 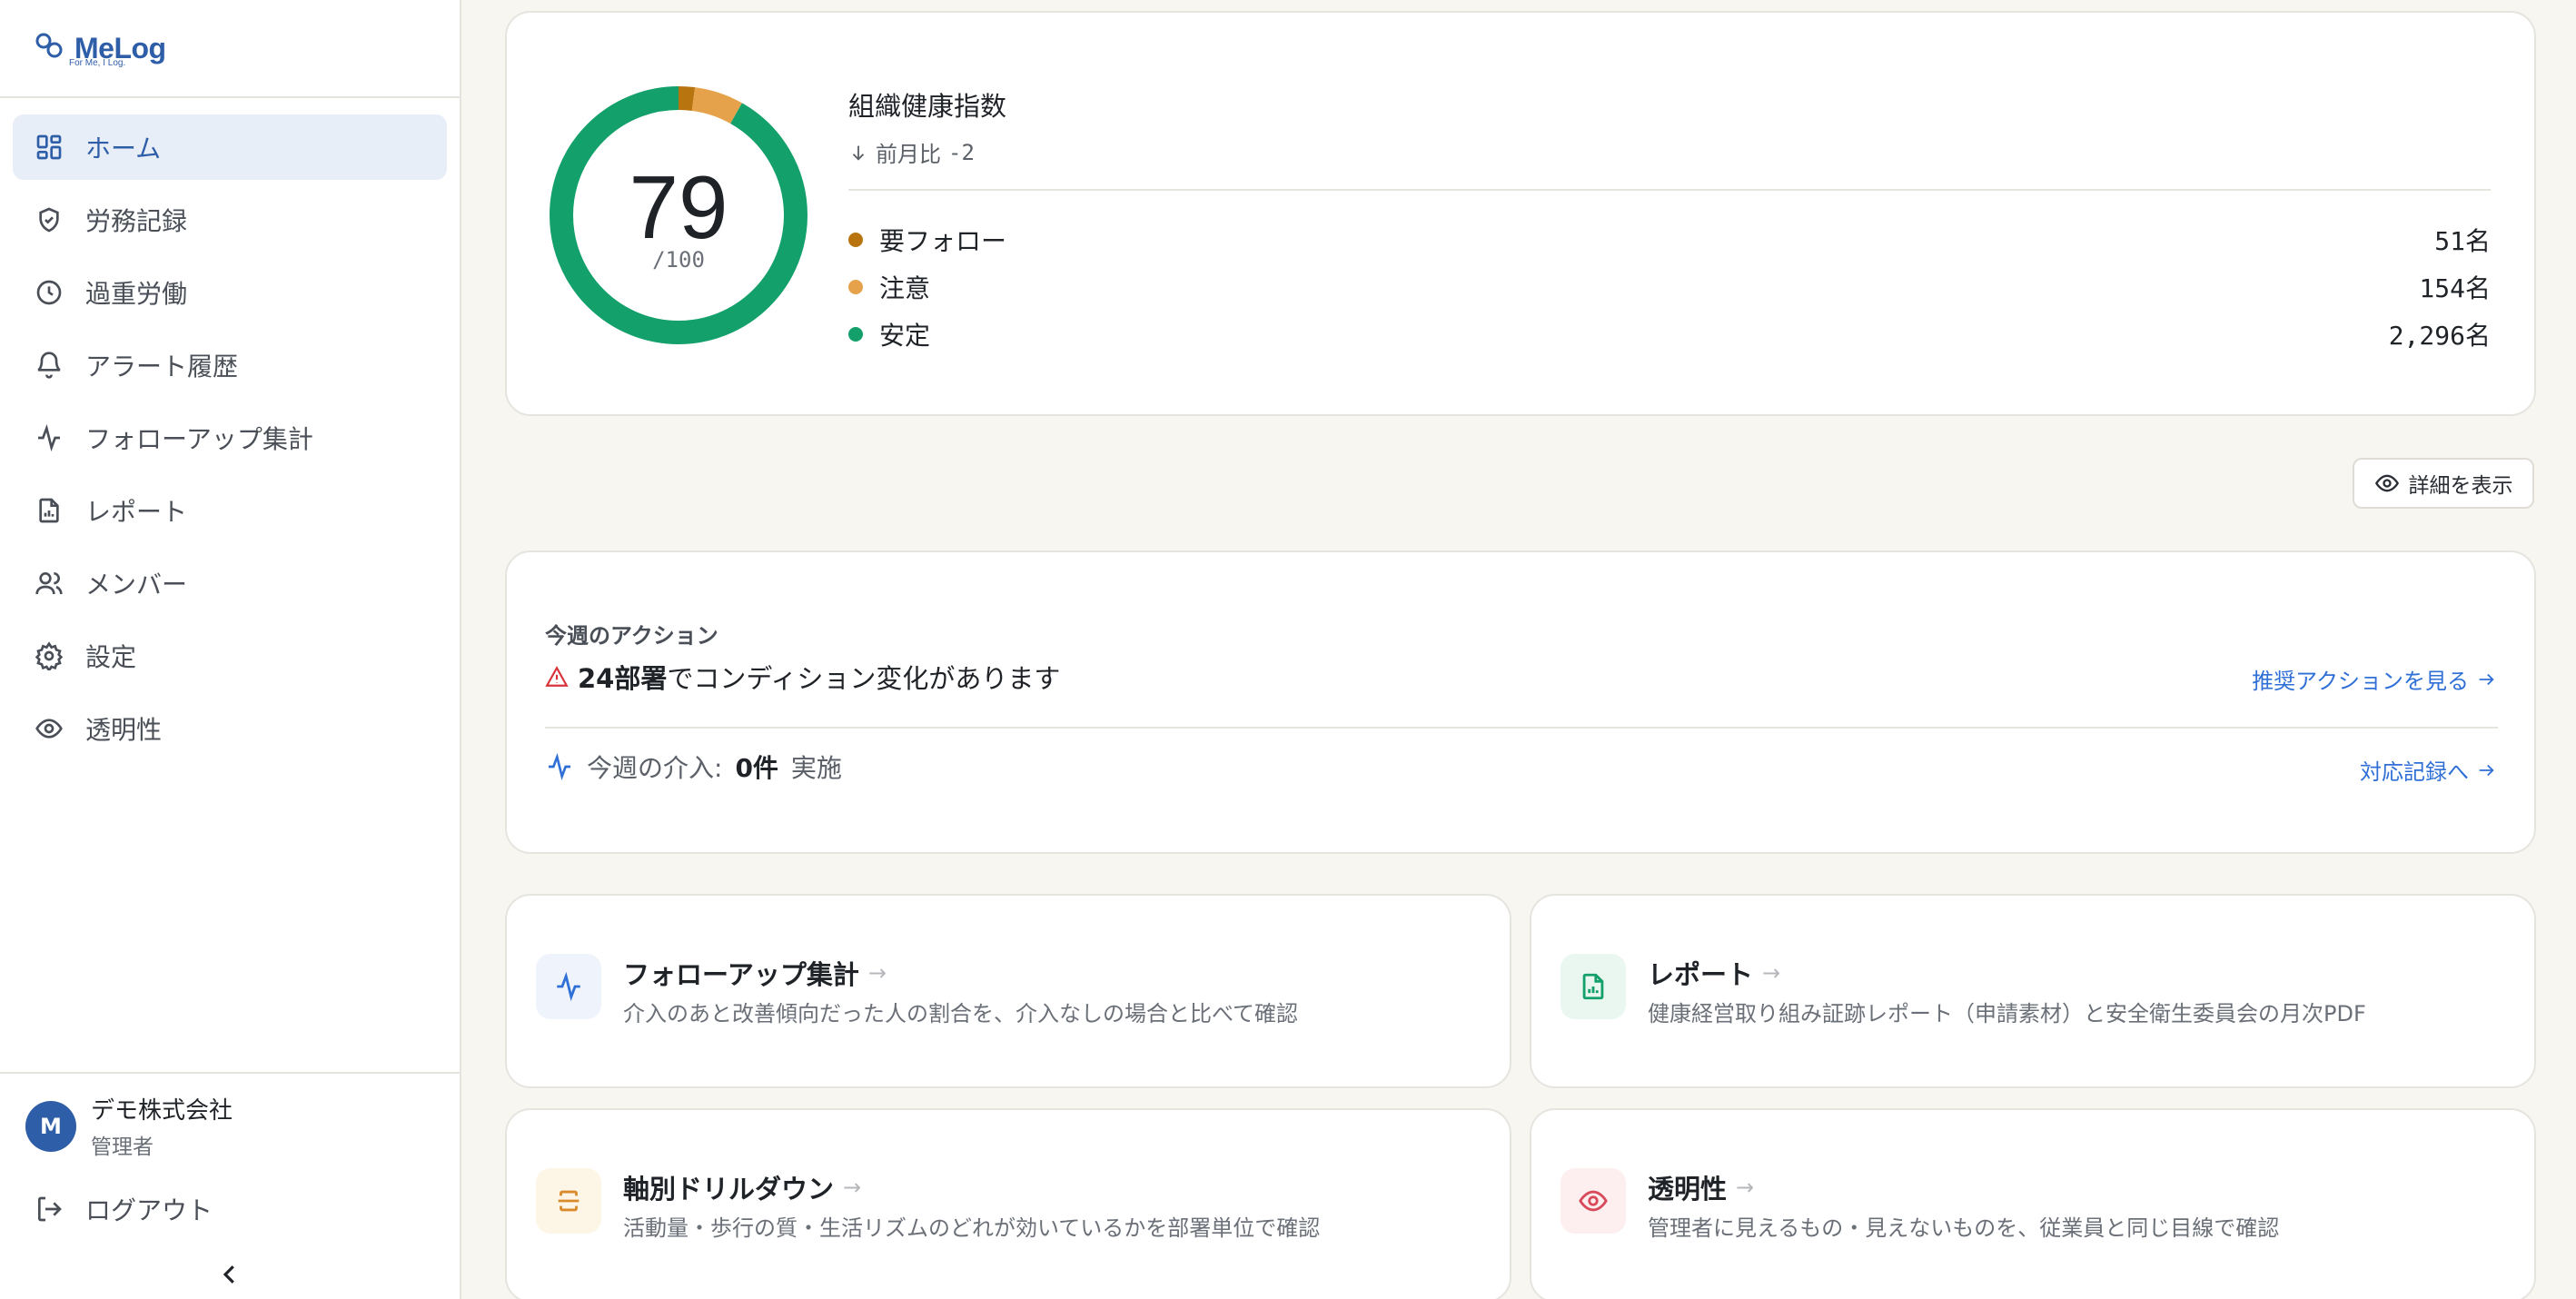 What do you see at coordinates (230, 510) in the screenshot?
I see `sidebar-item-reports: レポート` at bounding box center [230, 510].